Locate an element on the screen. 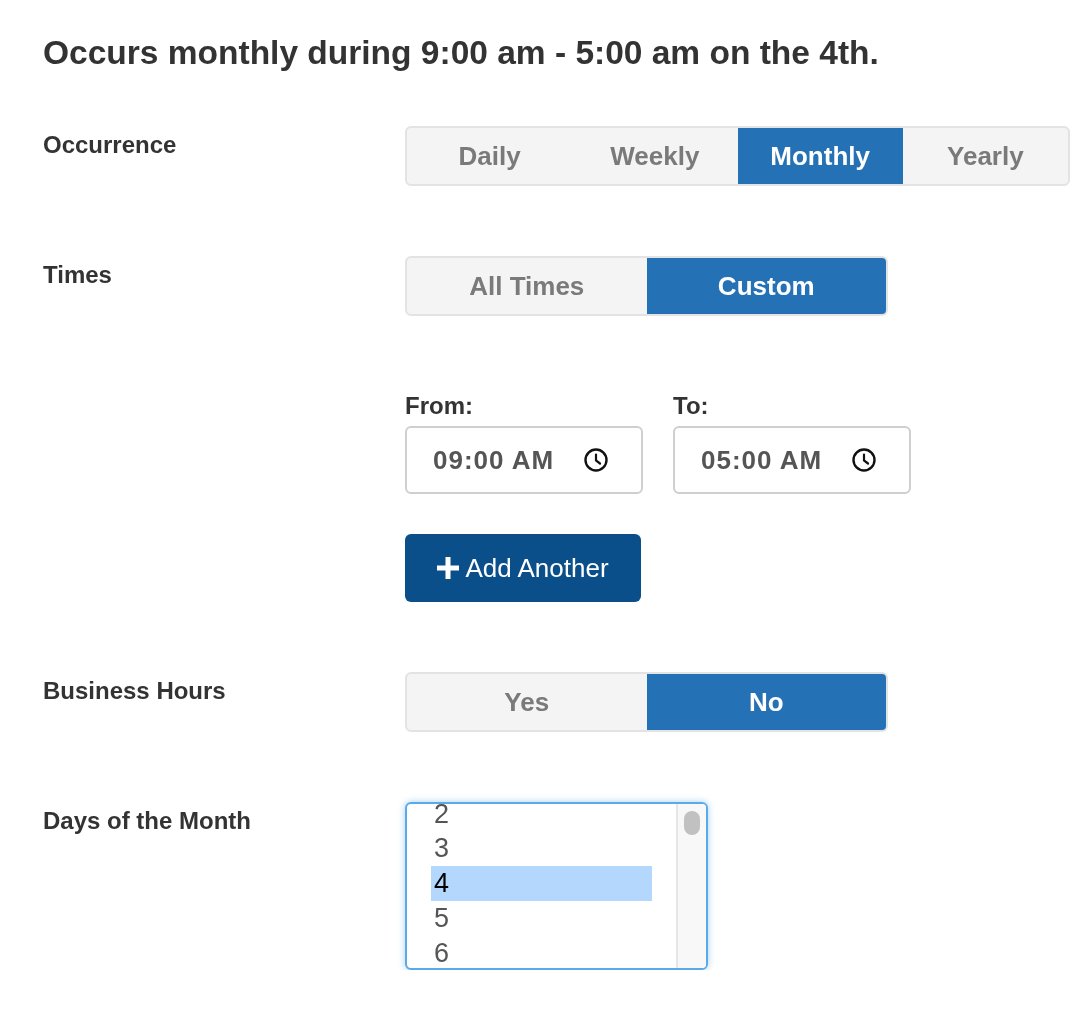 The image size is (1090, 1016). field-label: To: is located at coordinates (691, 406).